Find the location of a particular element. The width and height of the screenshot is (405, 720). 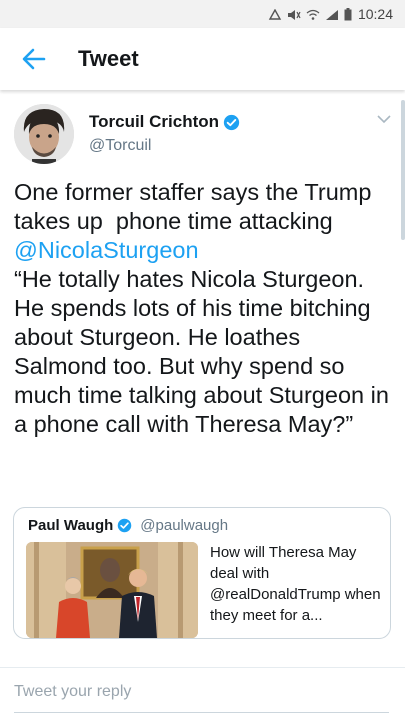

status-icons is located at coordinates (310, 14).